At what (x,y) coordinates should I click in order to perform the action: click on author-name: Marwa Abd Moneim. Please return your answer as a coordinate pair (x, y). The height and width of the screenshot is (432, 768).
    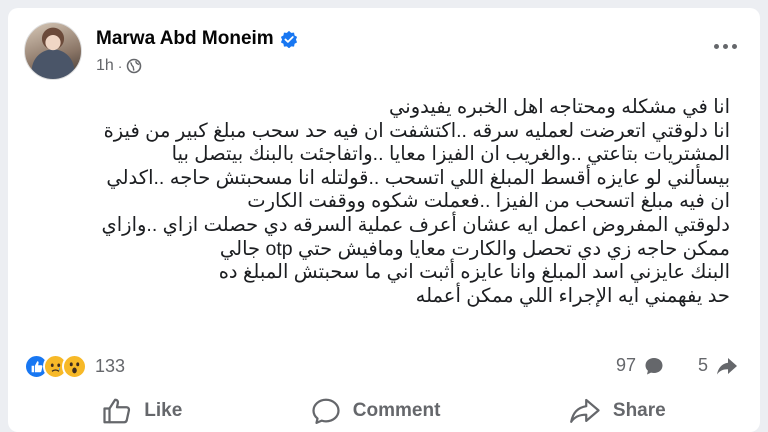
    Looking at the image, I should click on (185, 39).